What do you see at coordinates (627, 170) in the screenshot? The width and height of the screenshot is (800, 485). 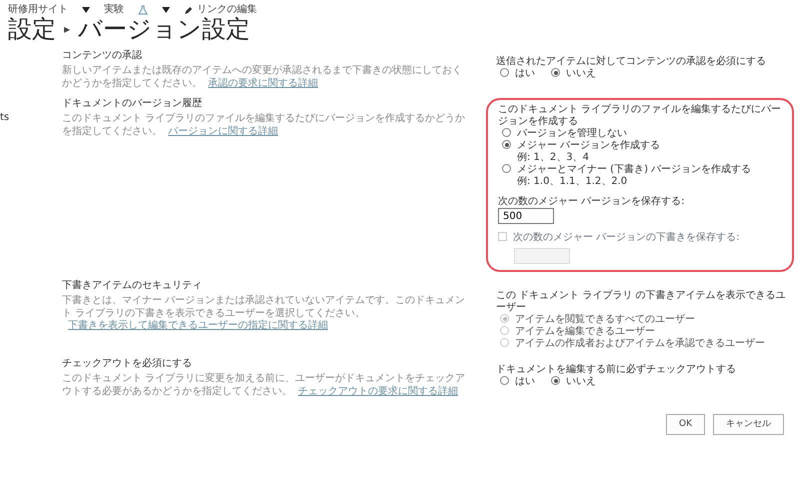 I see `radio-option: メジャーとマイナー (下書き) バージョンを作成する` at bounding box center [627, 170].